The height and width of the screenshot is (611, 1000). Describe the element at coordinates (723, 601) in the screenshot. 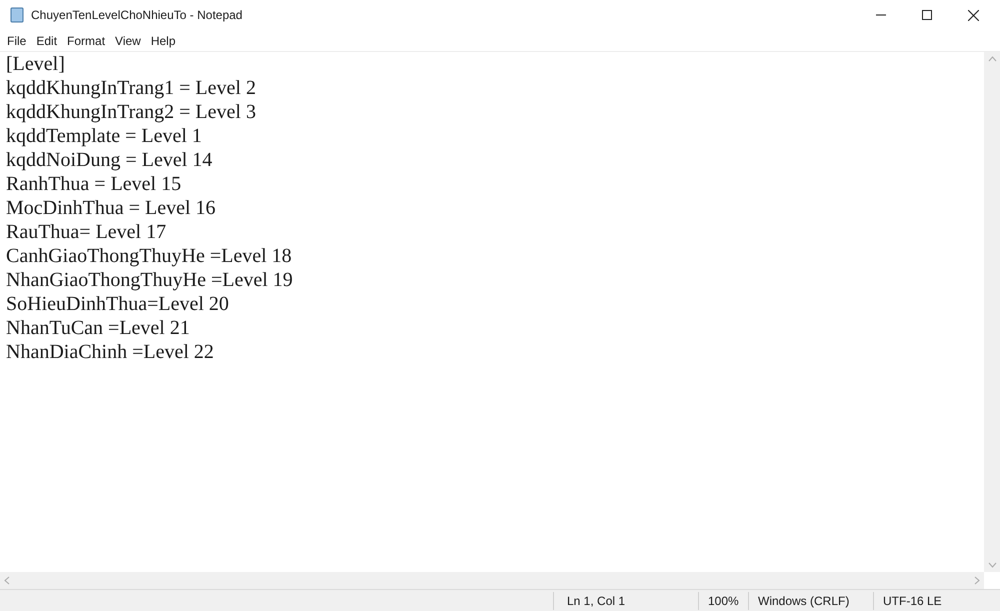

I see `zoom-level: 100%` at that location.